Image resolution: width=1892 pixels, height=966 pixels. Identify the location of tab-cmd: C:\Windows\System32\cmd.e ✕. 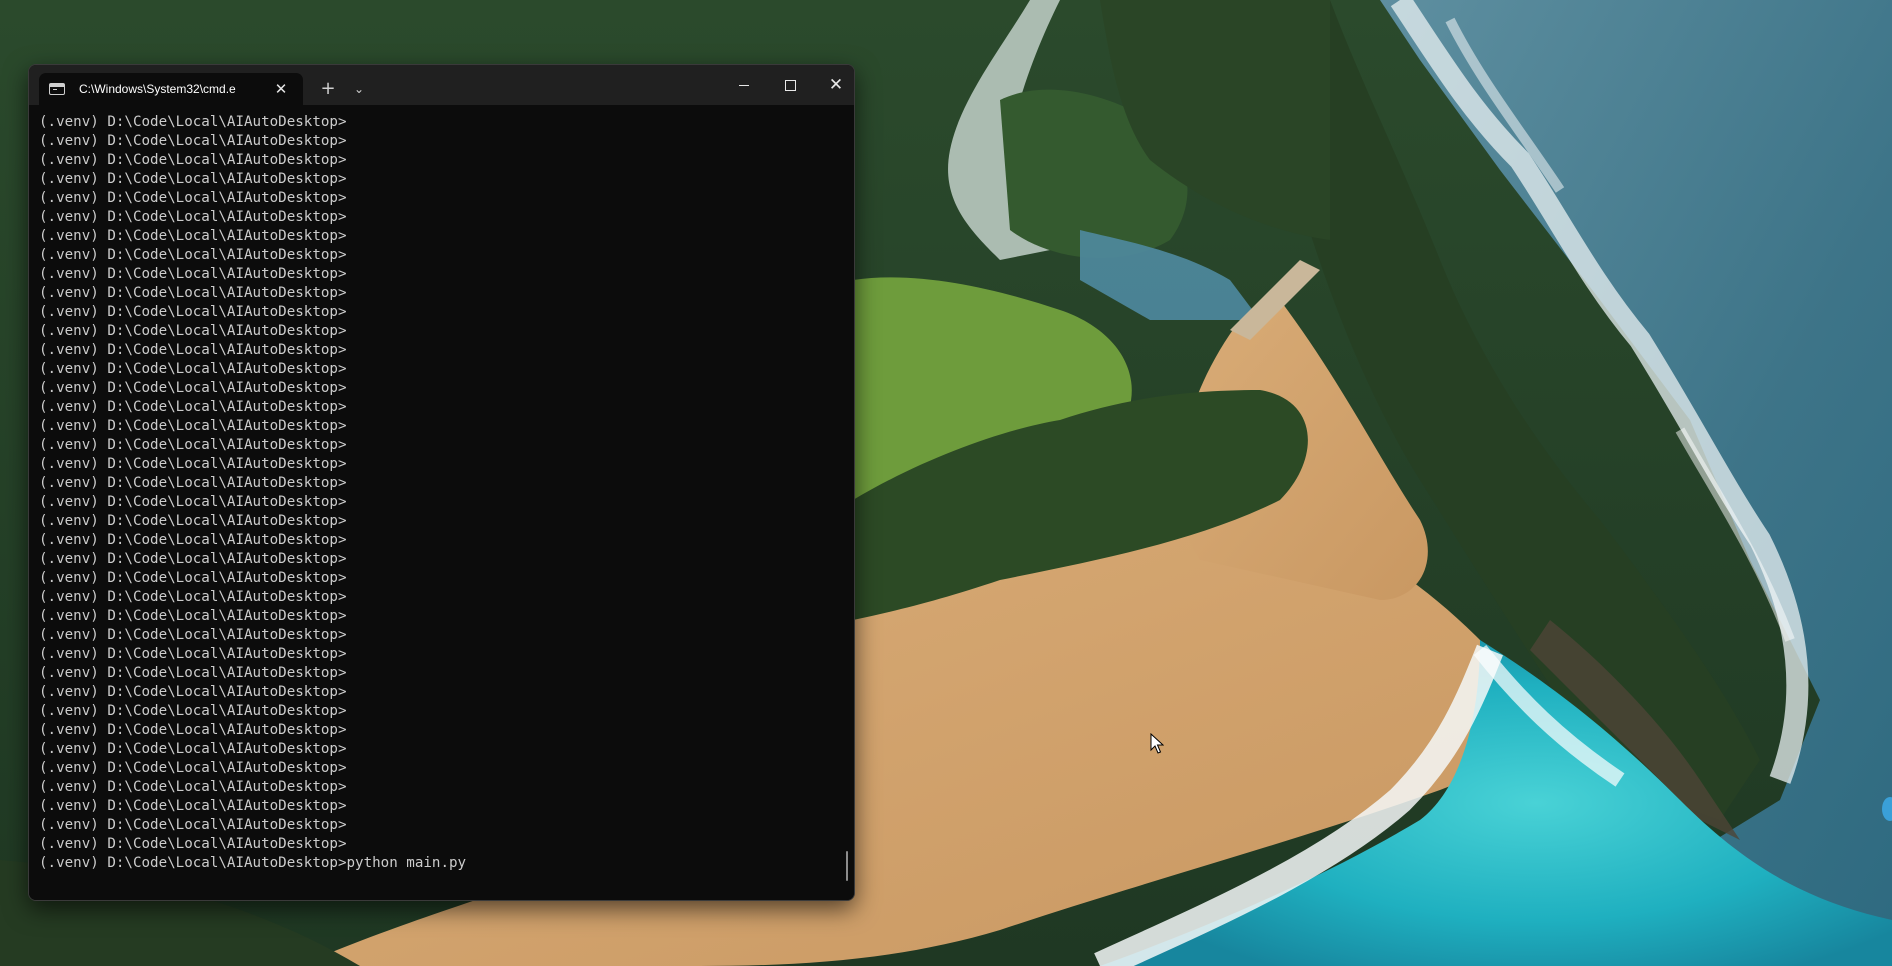
(171, 89).